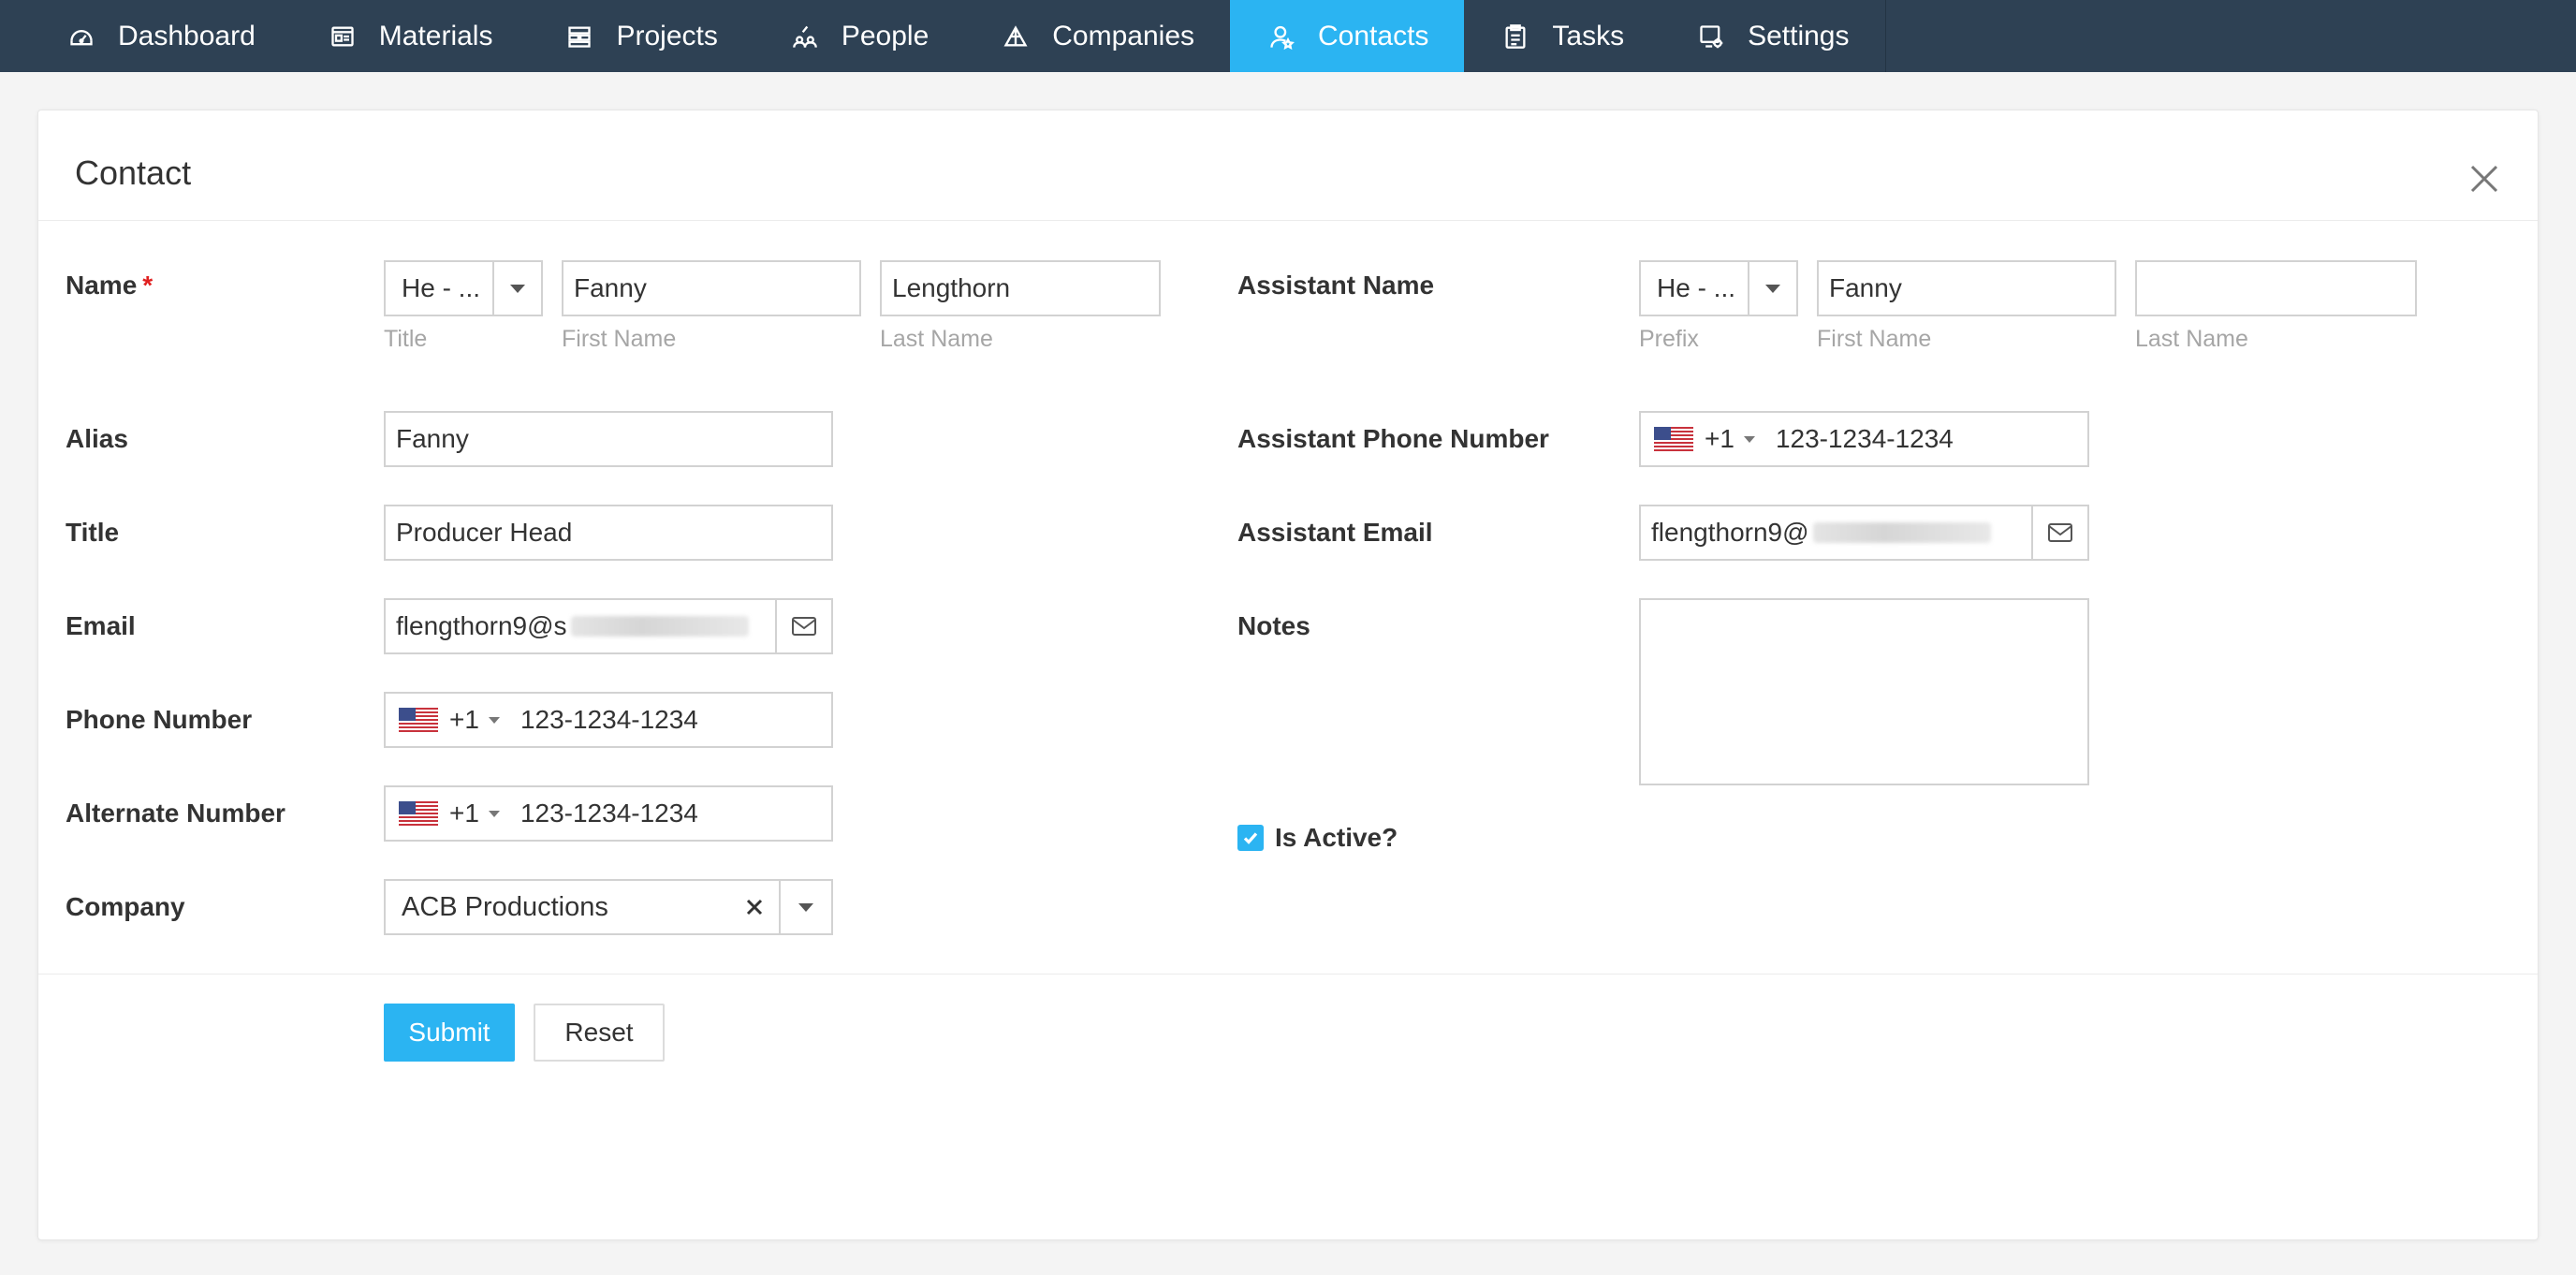  What do you see at coordinates (101, 625) in the screenshot?
I see `email-label: Email` at bounding box center [101, 625].